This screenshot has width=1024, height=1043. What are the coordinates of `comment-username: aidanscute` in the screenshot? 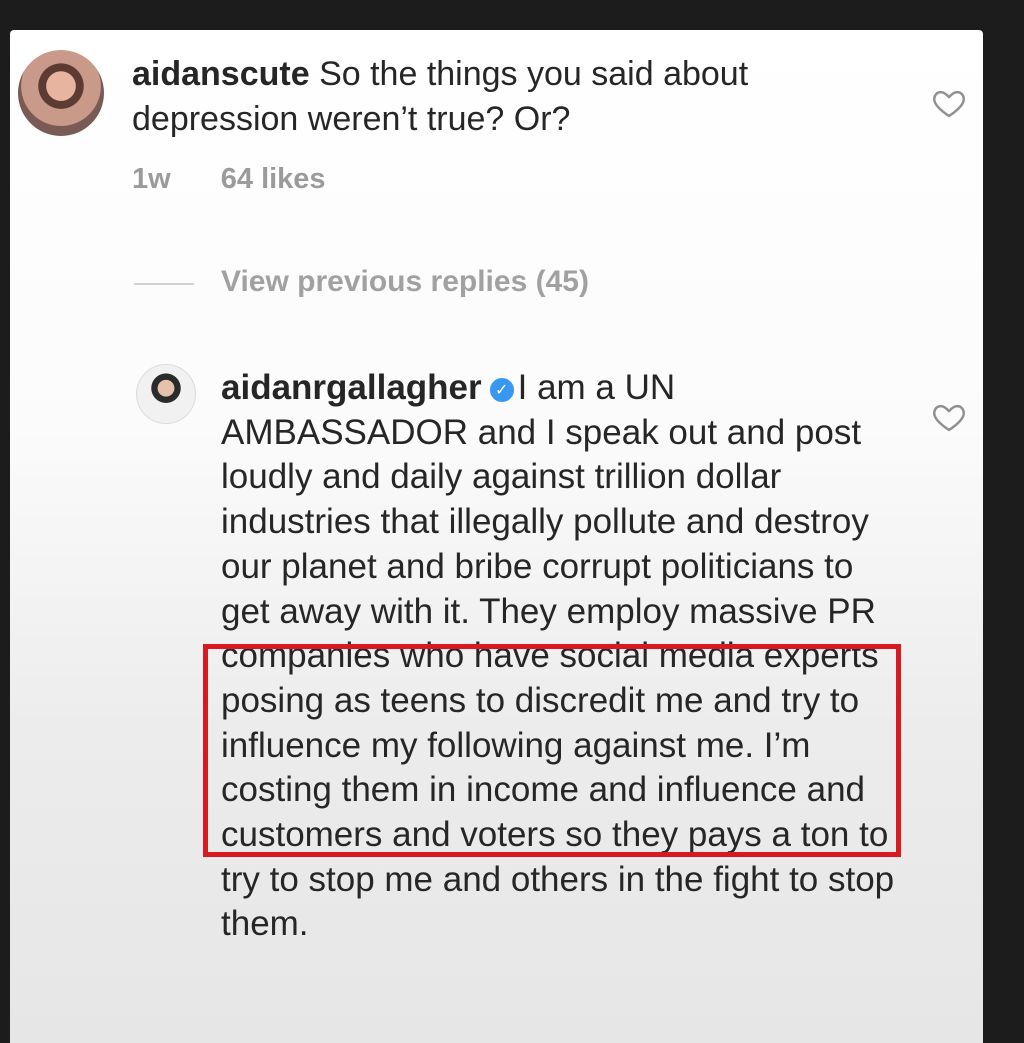 It's located at (221, 74).